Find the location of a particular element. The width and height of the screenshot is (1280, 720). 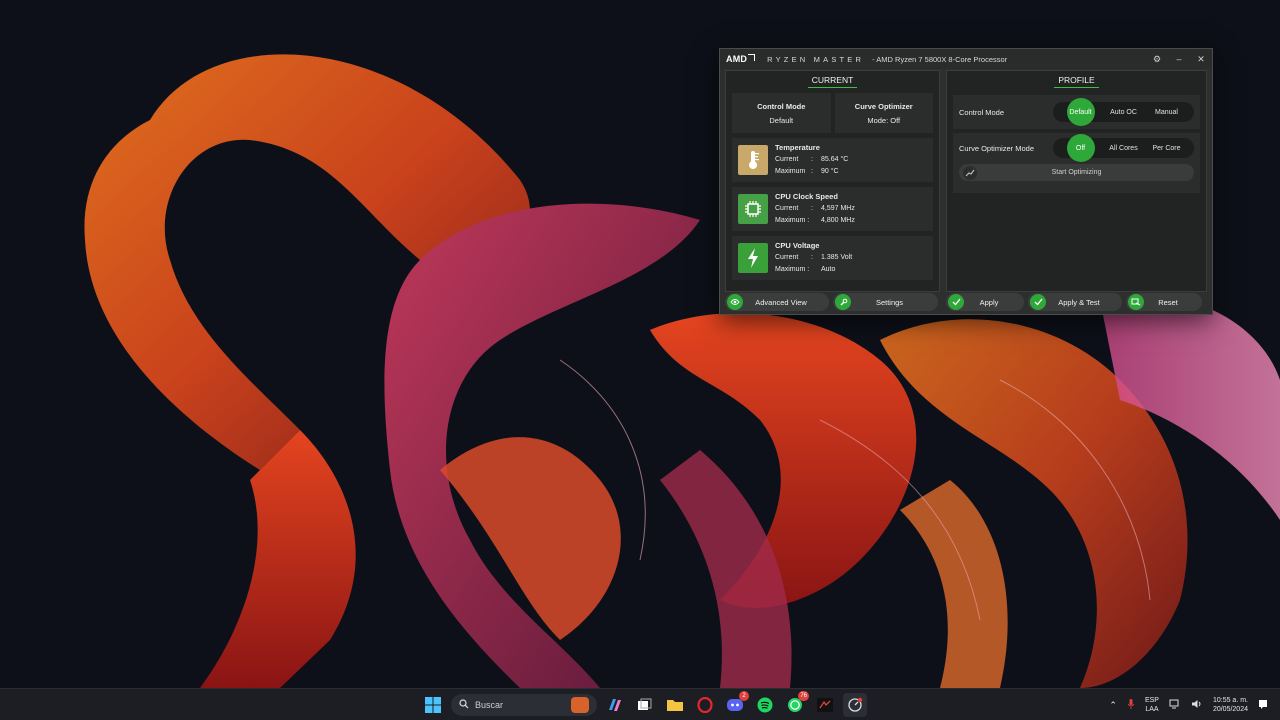

copilot-icon is located at coordinates (615, 705).